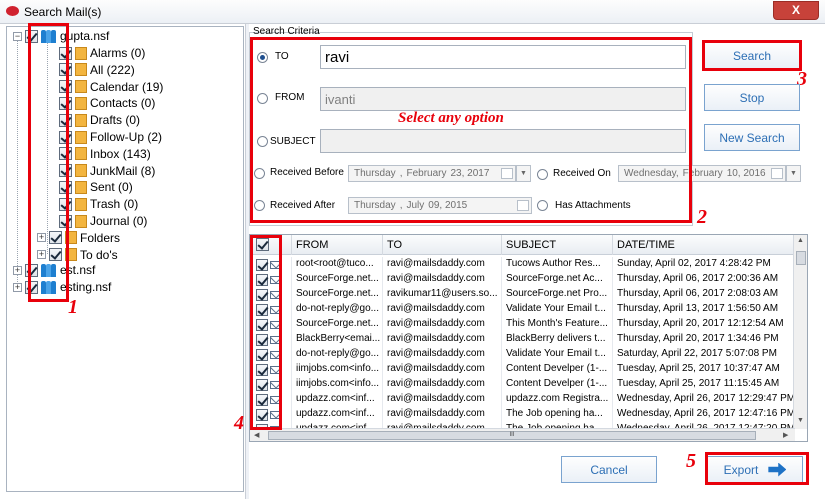  I want to click on cell-datetime: Thursday, April 20, 2017 1:34:46 PM, so click(698, 338).